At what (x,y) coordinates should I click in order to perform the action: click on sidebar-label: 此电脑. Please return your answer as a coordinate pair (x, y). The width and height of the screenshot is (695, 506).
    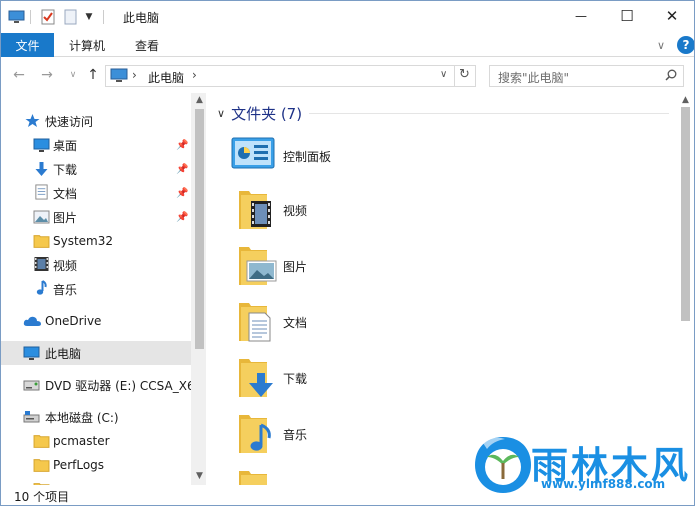
    Looking at the image, I should click on (63, 353).